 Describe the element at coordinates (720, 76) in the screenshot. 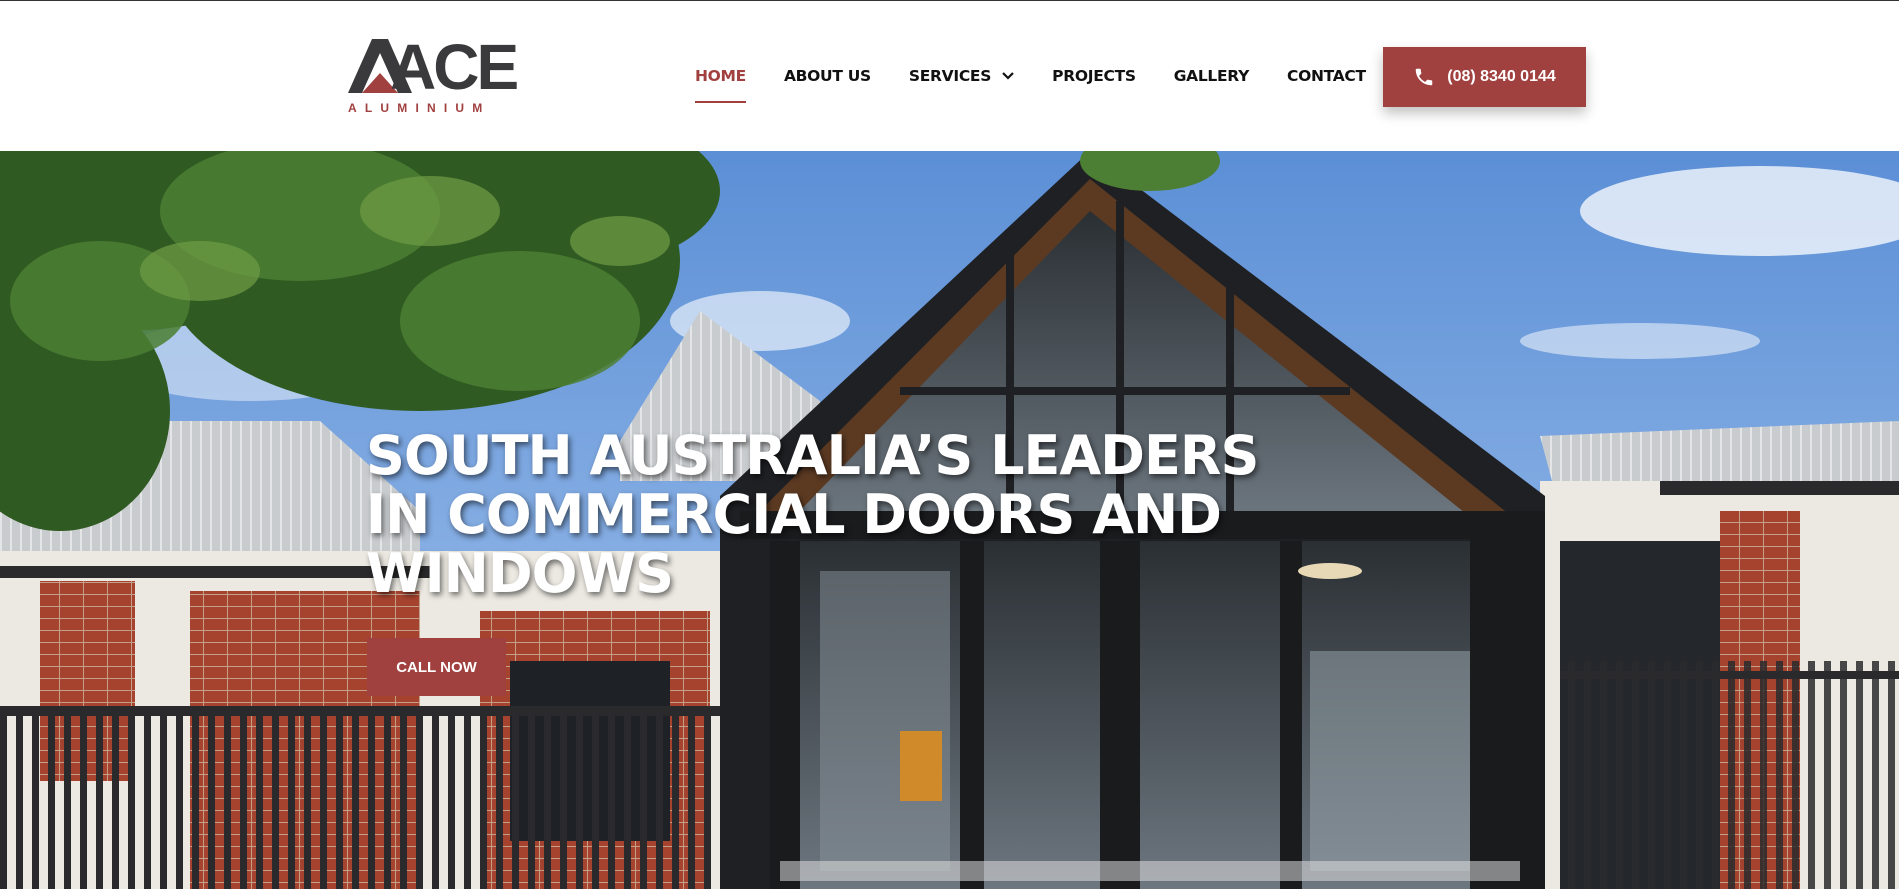

I see `nav-item-label: HOME` at that location.